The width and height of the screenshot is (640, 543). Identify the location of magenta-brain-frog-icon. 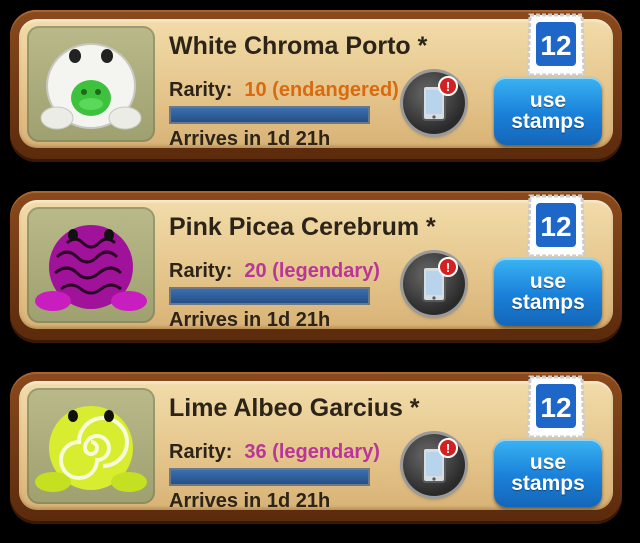
(91, 268).